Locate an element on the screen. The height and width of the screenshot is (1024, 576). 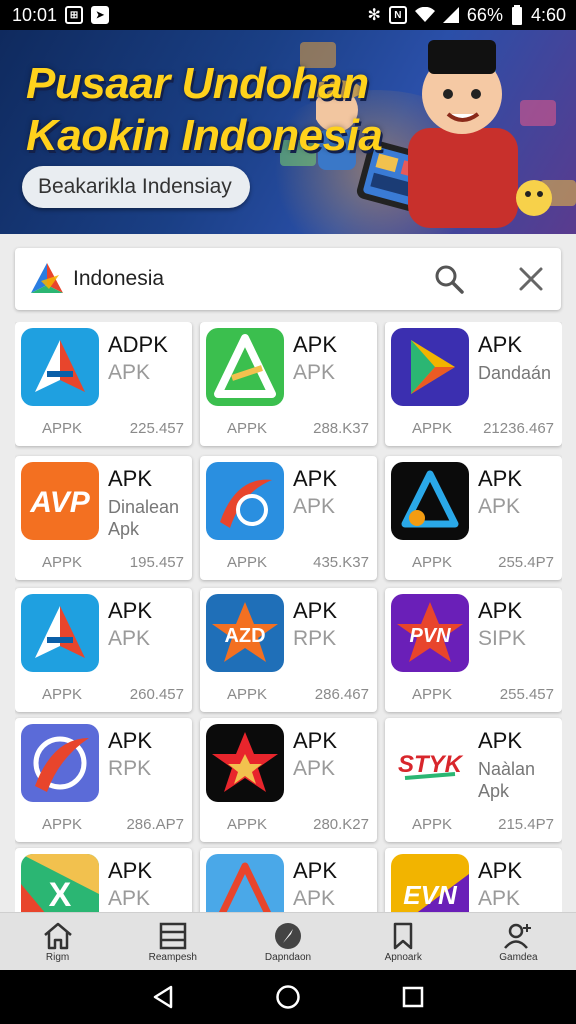
status-right: ✻ N 66% 4:60 is located at coordinates (467, 15).